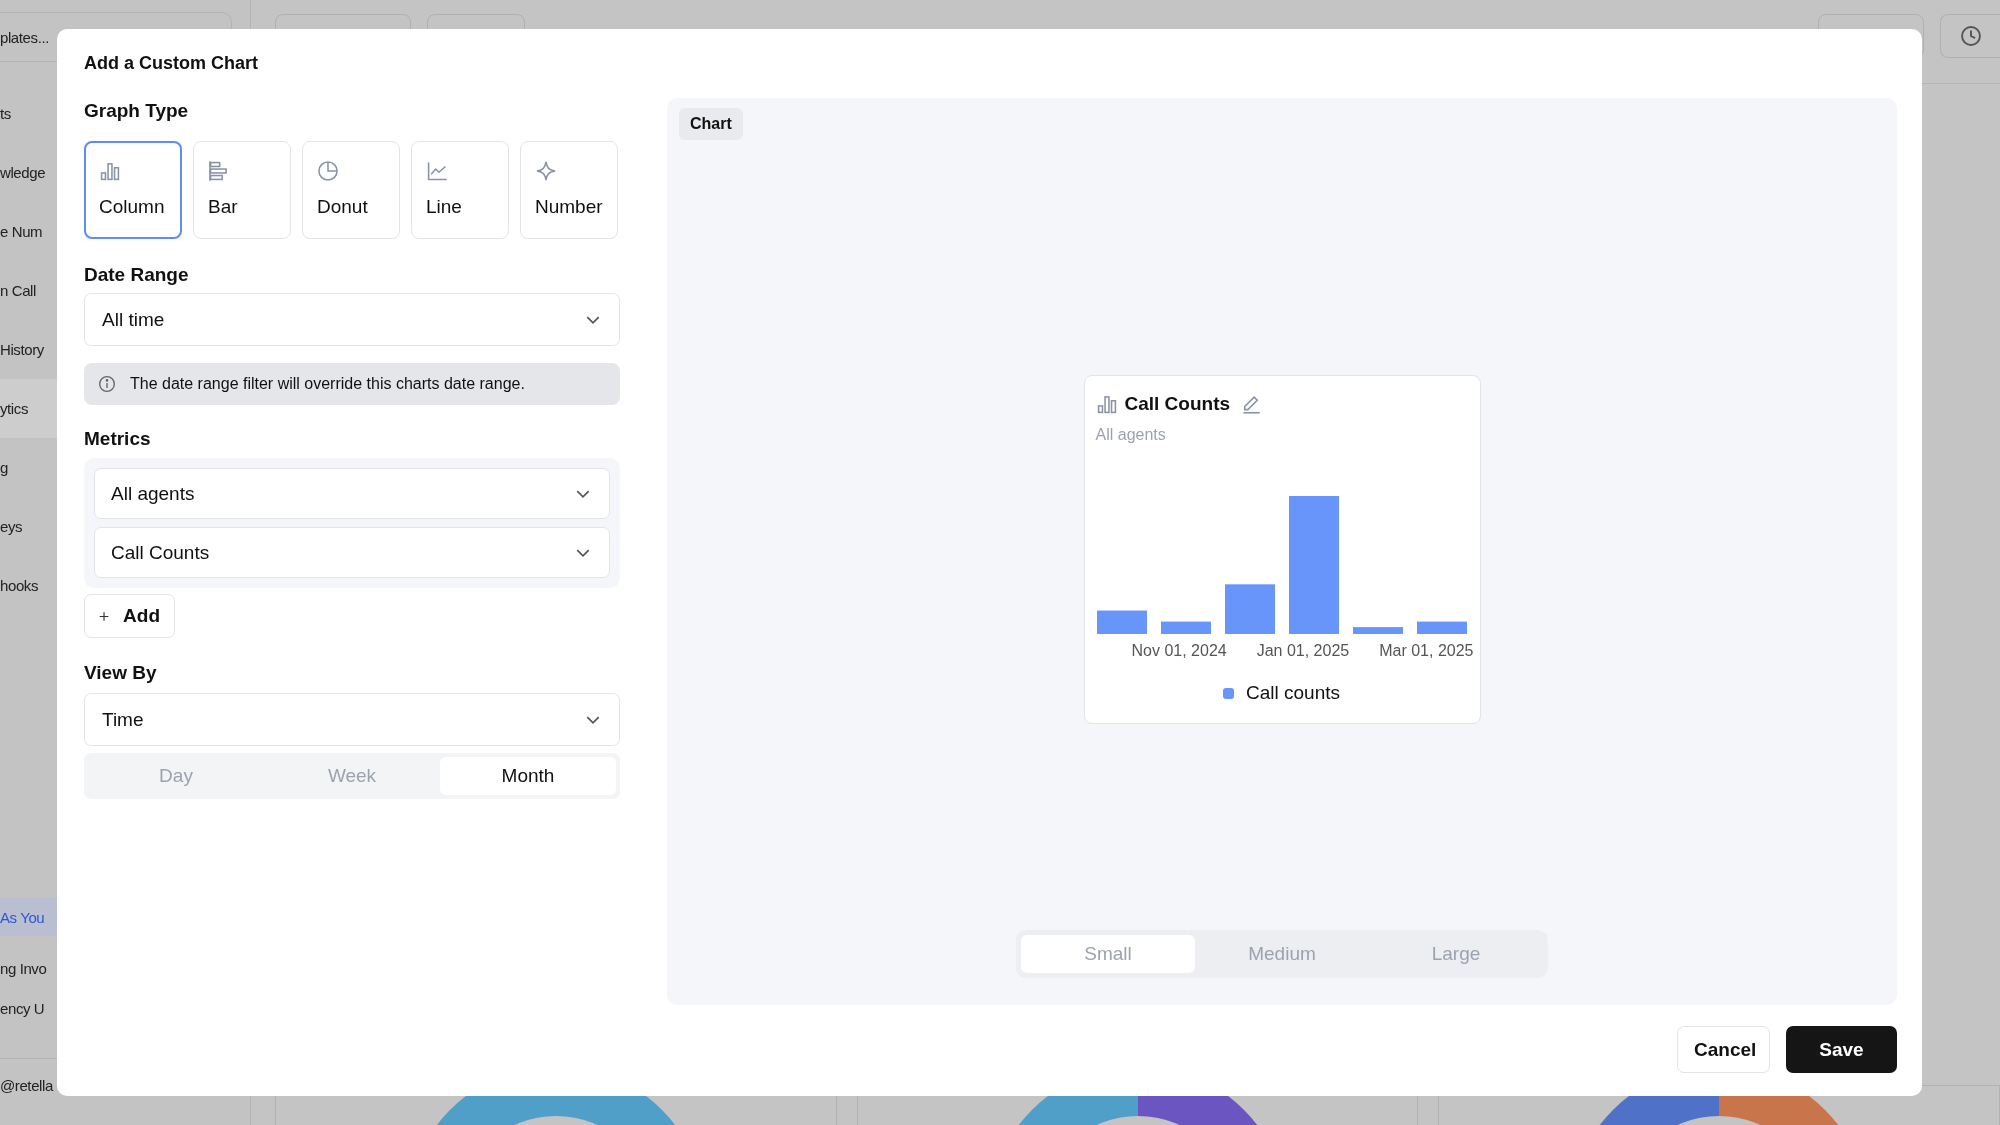 The height and width of the screenshot is (1125, 2000). I want to click on sidebar-item: @retella, so click(26, 1085).